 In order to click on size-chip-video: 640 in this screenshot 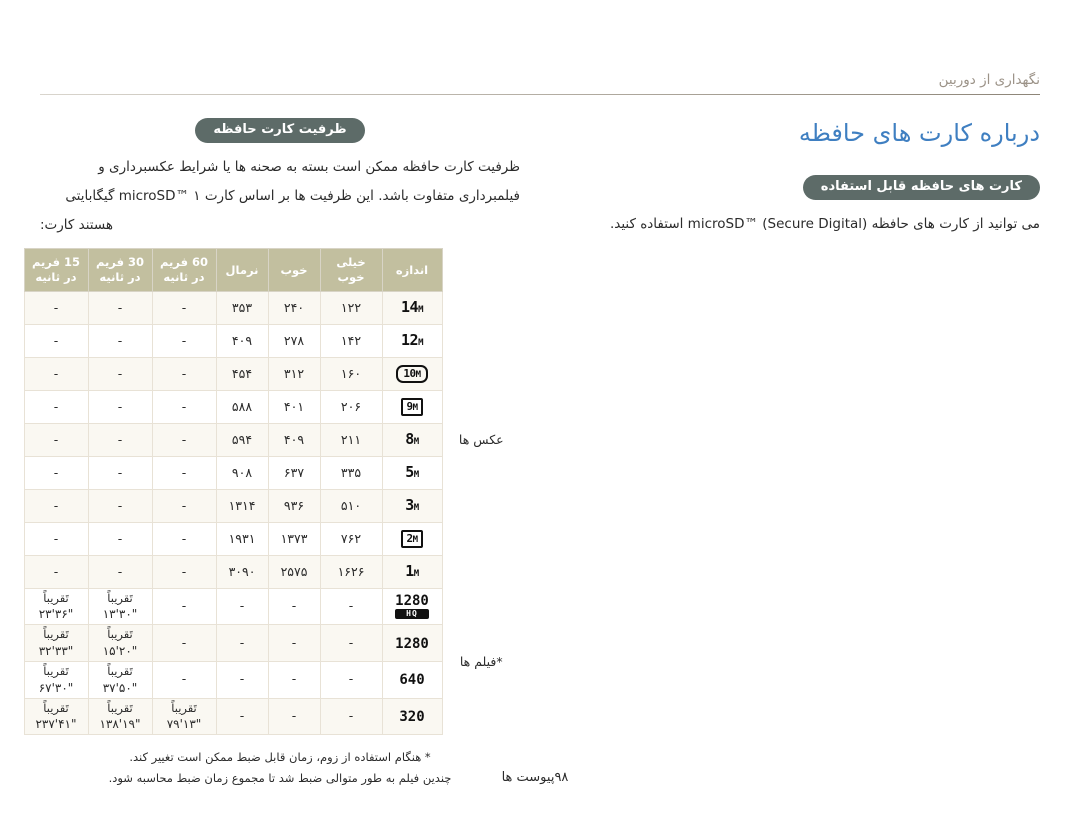, I will do `click(412, 680)`.